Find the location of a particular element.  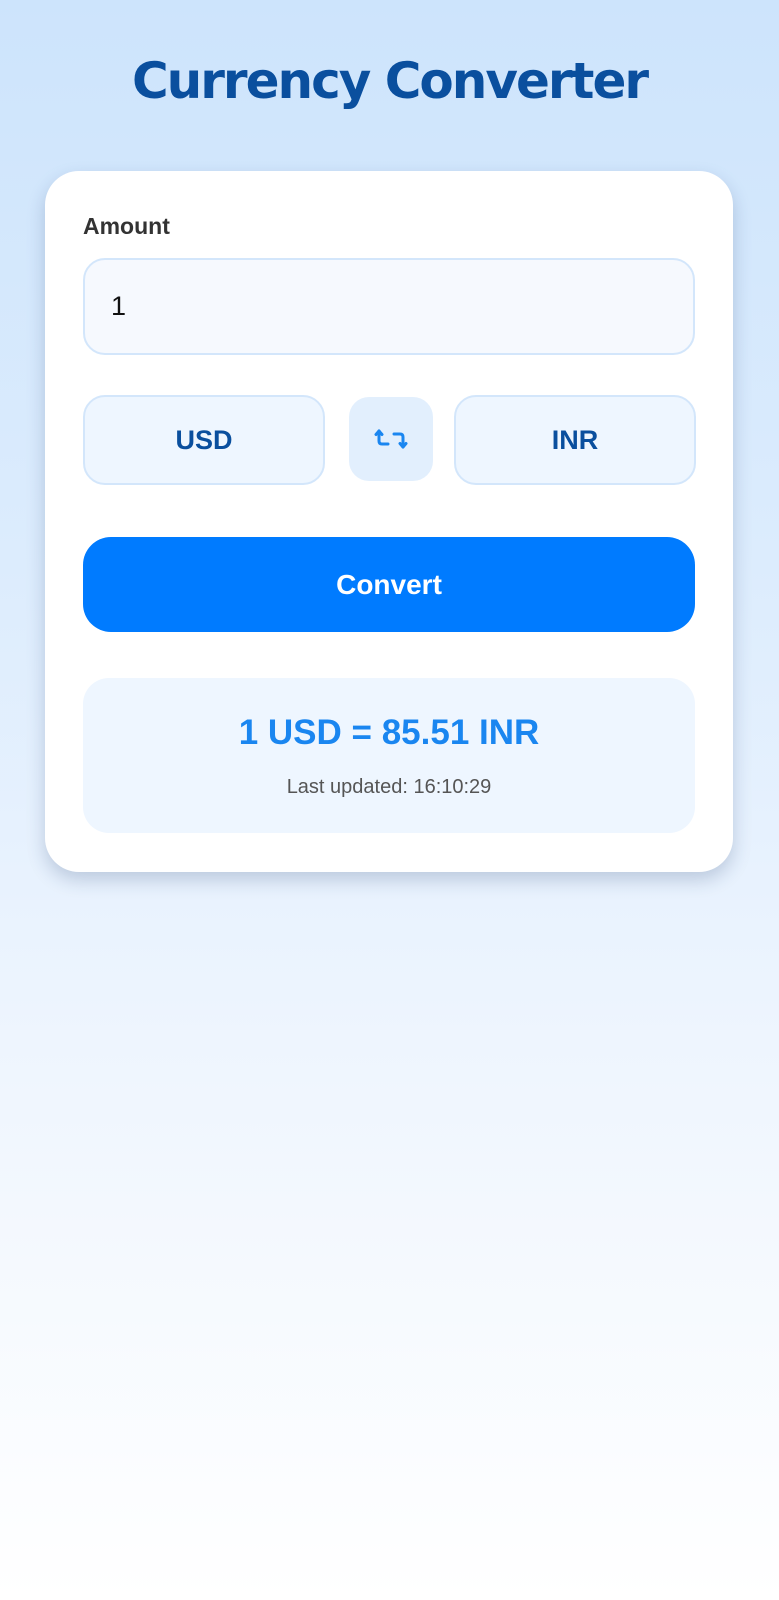

to-currency-button: INR is located at coordinates (575, 440).